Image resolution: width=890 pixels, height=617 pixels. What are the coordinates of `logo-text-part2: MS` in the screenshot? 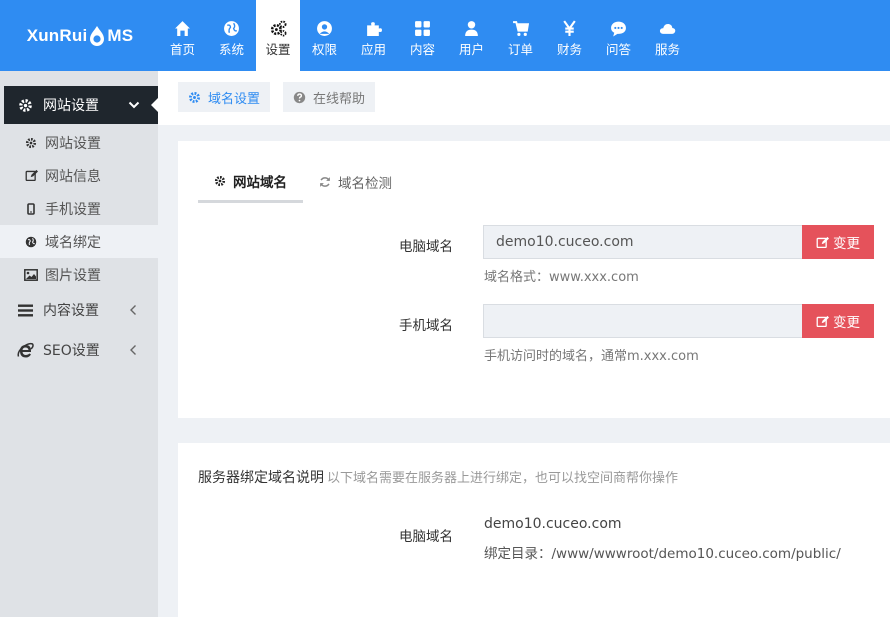 It's located at (120, 35).